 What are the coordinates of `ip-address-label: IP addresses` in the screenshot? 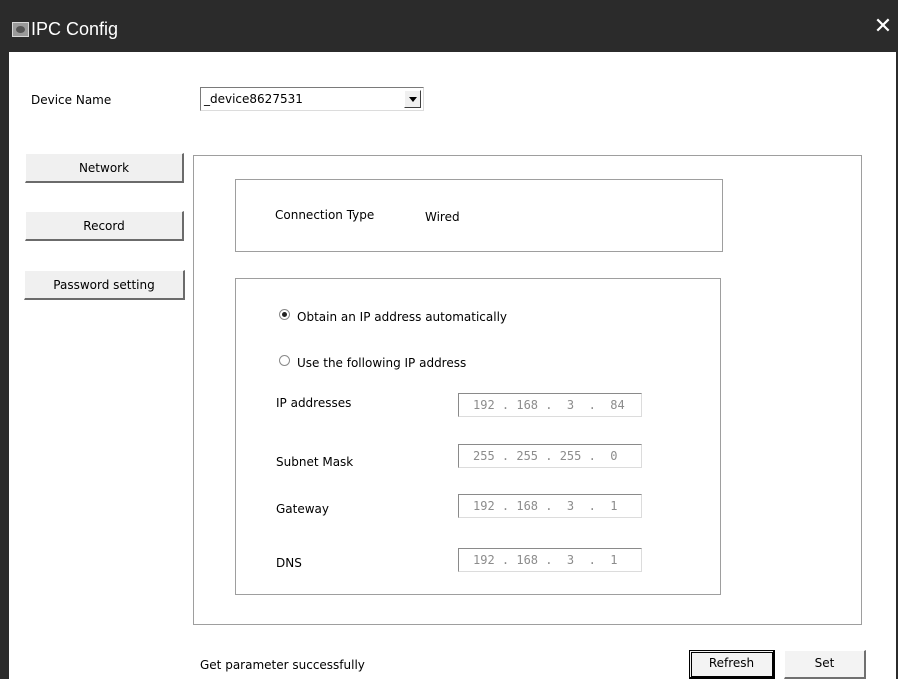 It's located at (314, 403).